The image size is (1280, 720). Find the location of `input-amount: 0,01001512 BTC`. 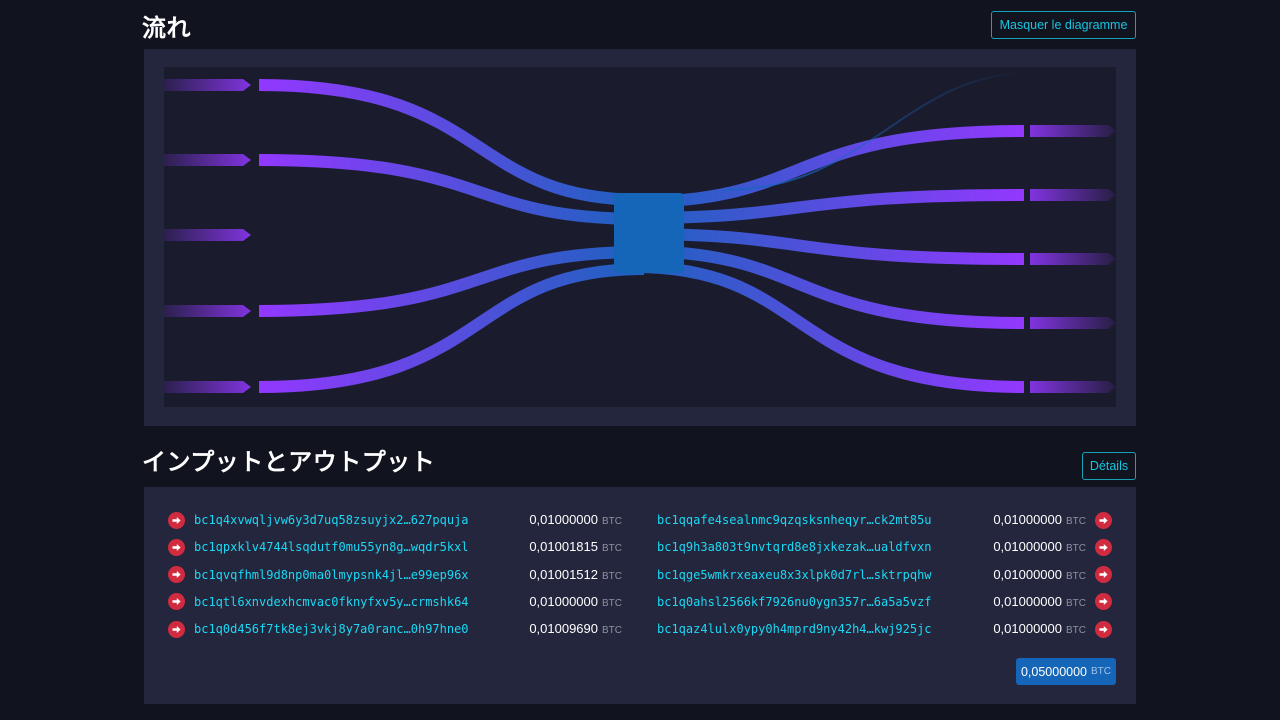

input-amount: 0,01001512 BTC is located at coordinates (575, 574).